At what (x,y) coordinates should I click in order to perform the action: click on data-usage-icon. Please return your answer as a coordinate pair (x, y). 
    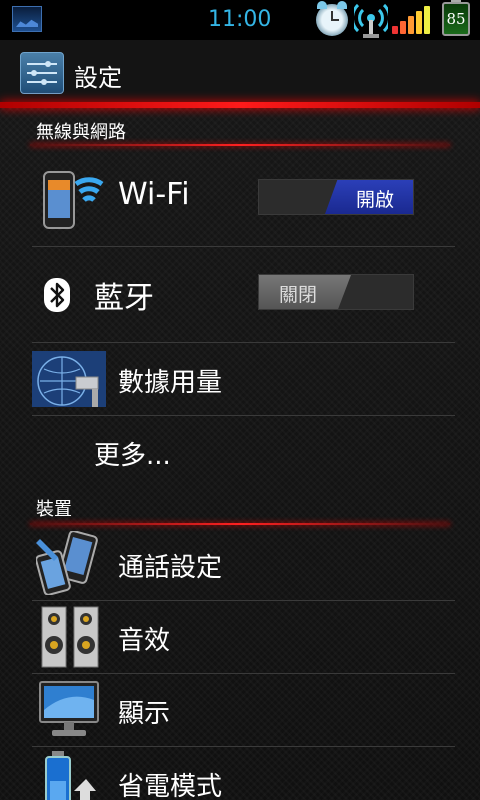
    Looking at the image, I should click on (69, 379).